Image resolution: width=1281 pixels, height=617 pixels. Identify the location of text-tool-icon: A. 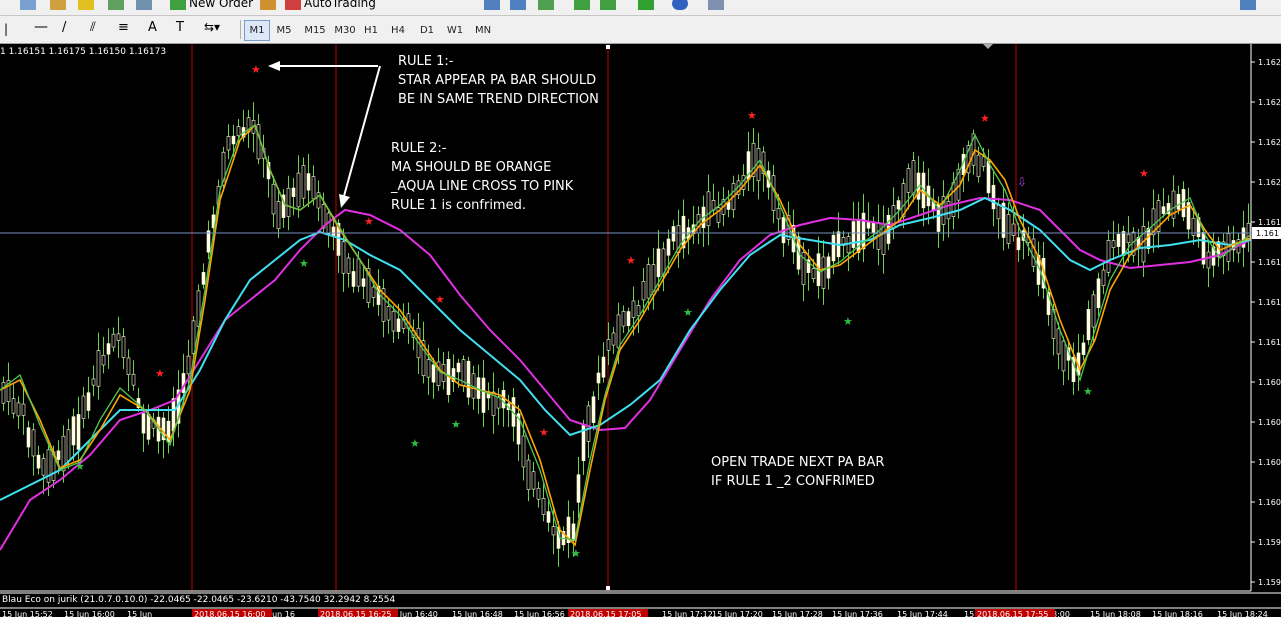
(152, 27).